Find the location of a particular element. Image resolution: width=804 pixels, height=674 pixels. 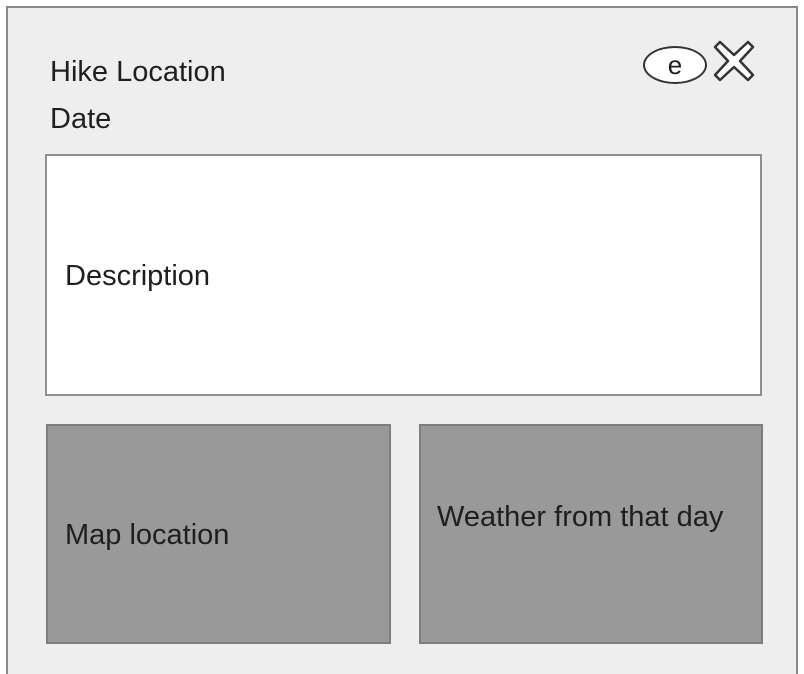

map-location-label: Map location is located at coordinates (147, 535).